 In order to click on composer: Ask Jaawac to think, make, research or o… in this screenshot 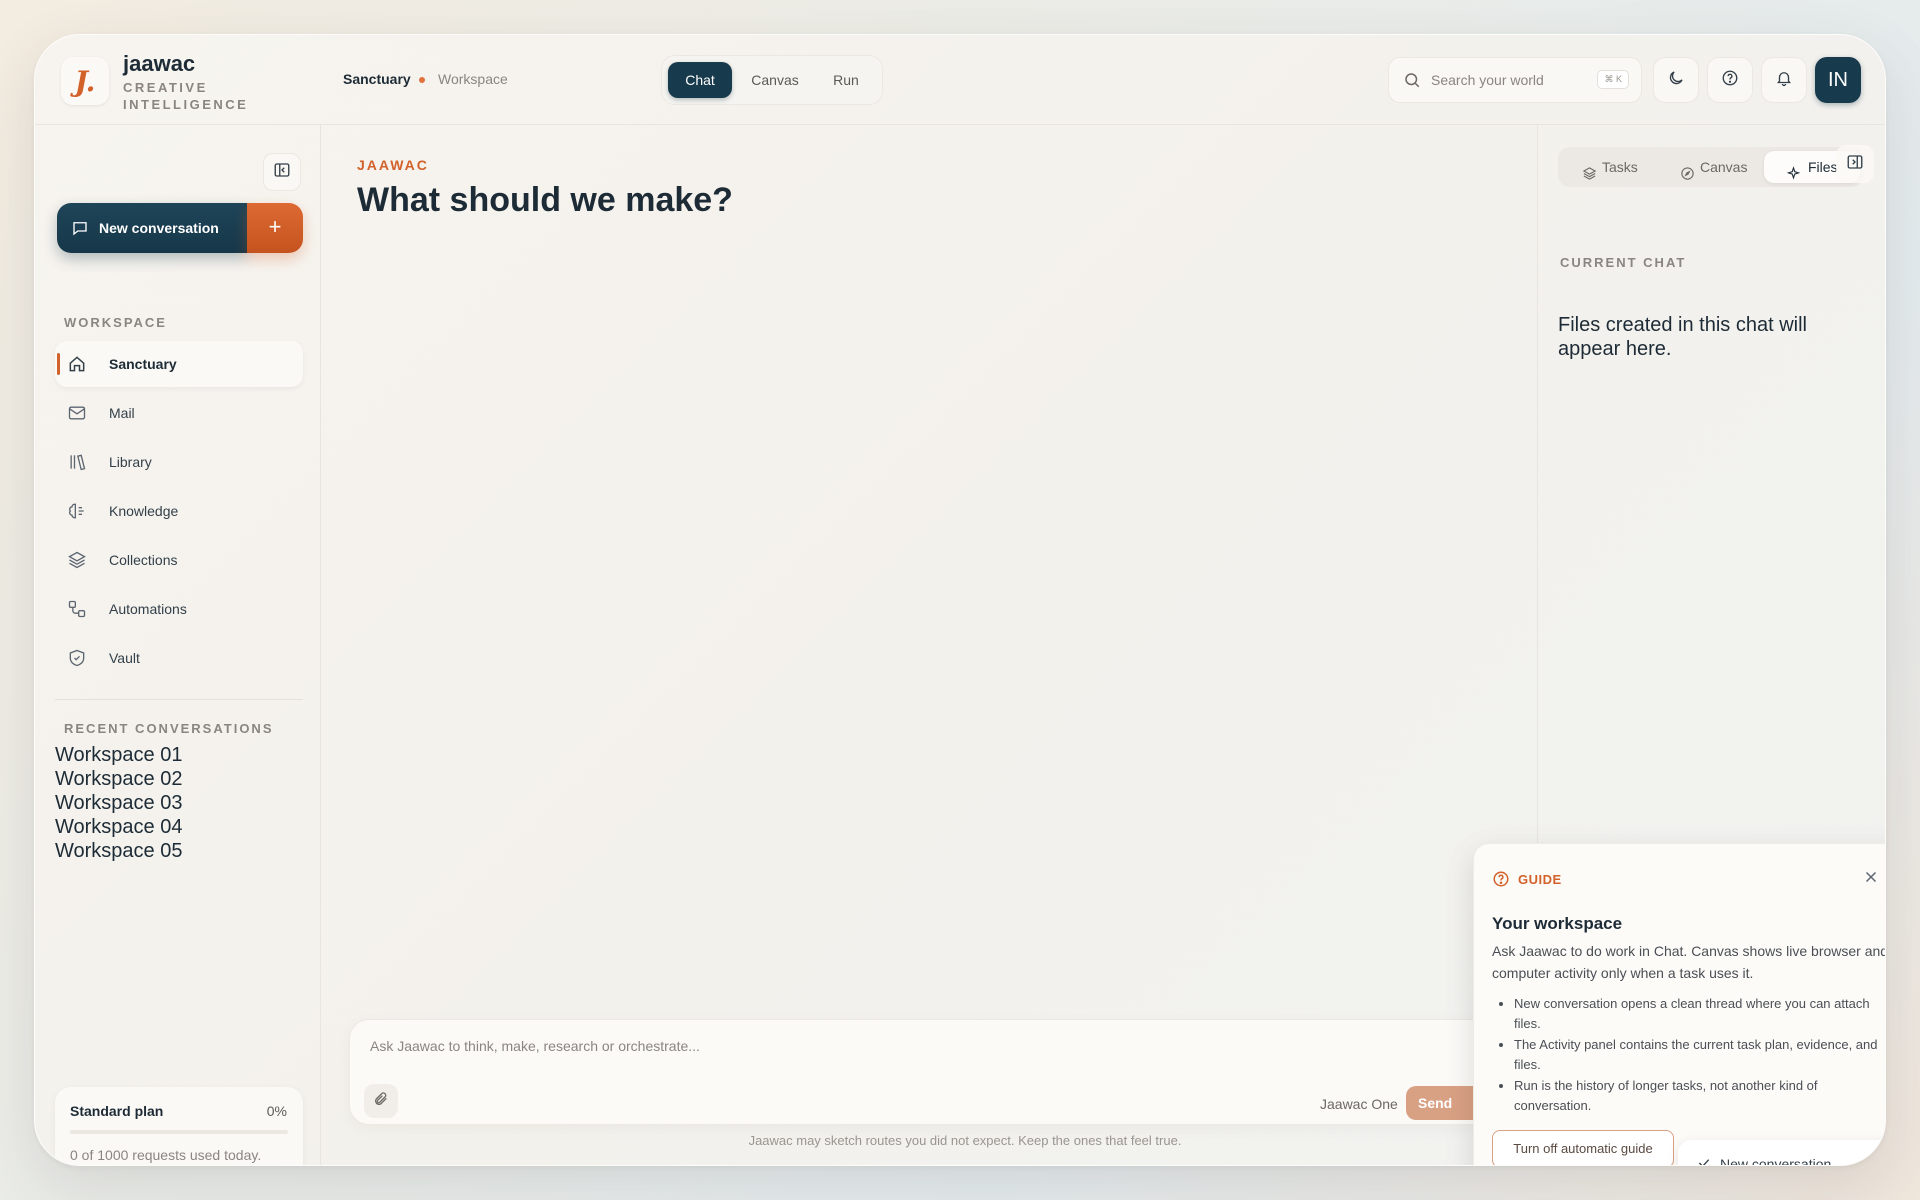, I will do `click(924, 1072)`.